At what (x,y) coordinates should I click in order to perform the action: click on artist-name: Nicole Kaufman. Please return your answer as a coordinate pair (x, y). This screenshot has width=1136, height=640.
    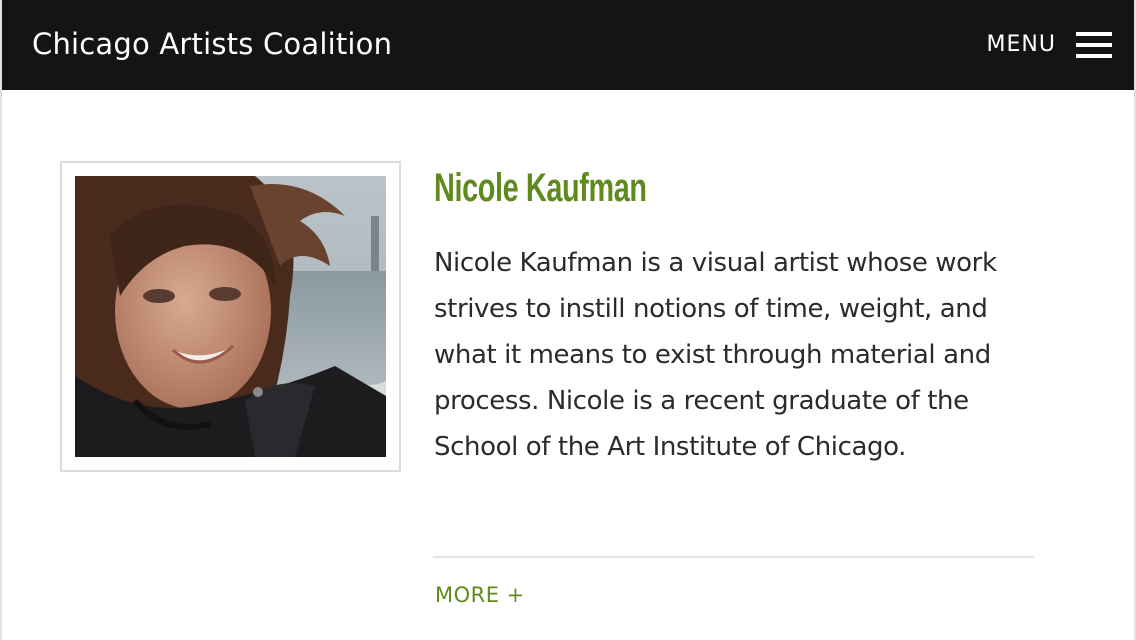
    Looking at the image, I should click on (540, 188).